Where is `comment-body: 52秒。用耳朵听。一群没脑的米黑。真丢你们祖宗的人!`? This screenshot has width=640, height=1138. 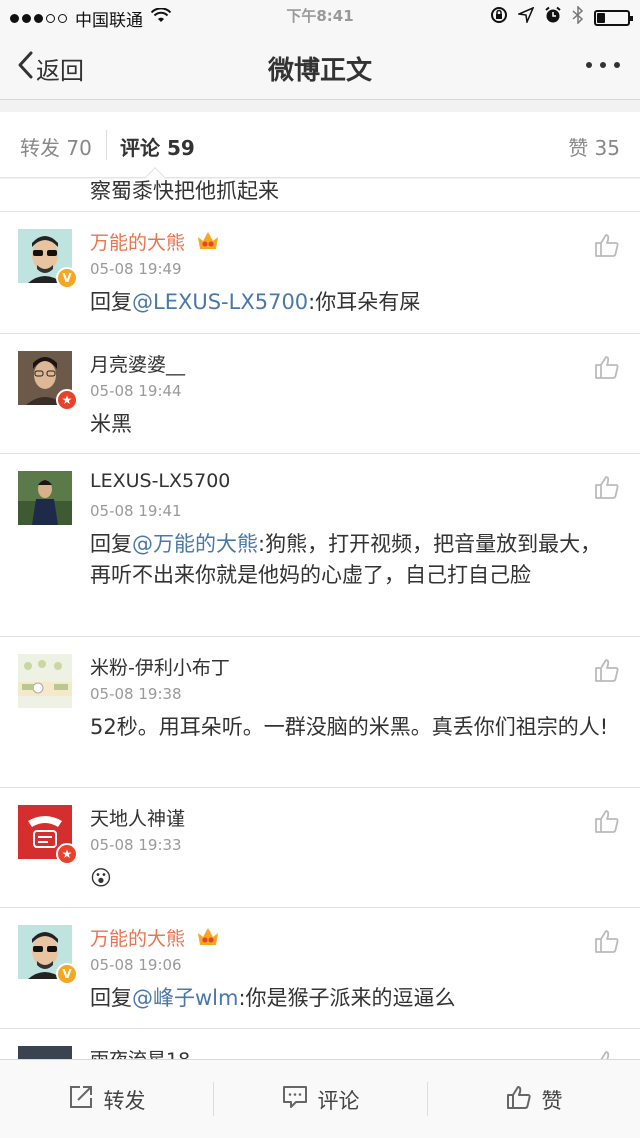 comment-body: 52秒。用耳朵听。一群没脑的米黑。真丢你们祖宗的人! is located at coordinates (350, 727).